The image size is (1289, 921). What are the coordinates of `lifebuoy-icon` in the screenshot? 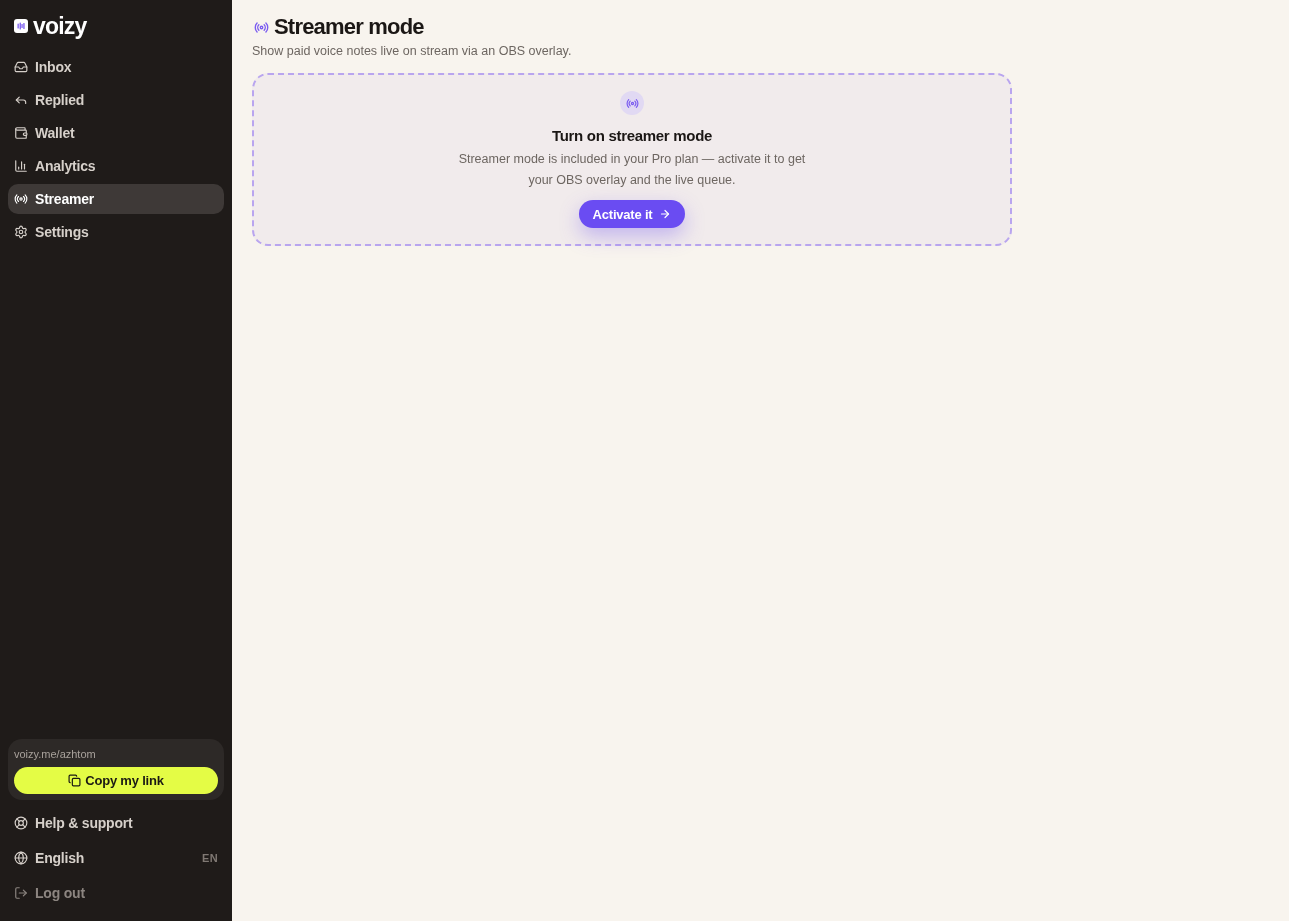 It's located at (21, 823).